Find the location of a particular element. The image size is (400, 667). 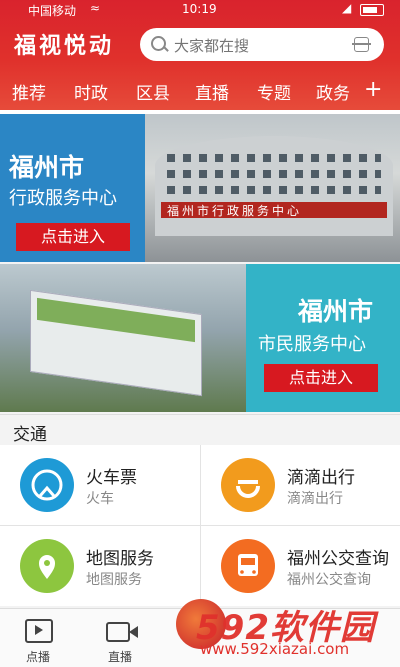

tab-topics: 专题 is located at coordinates (274, 91).